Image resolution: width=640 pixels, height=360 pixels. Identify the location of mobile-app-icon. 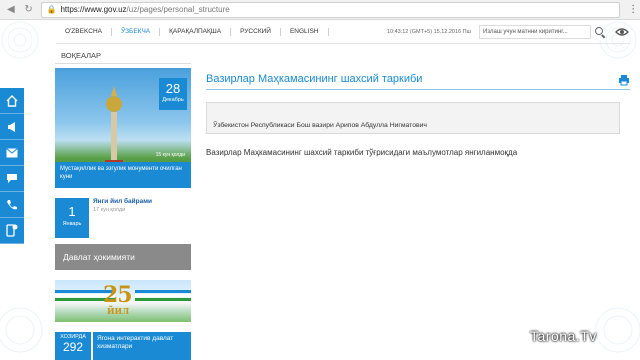
(12, 231).